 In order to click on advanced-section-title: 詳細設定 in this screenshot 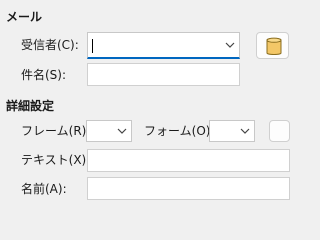, I will do `click(30, 106)`.